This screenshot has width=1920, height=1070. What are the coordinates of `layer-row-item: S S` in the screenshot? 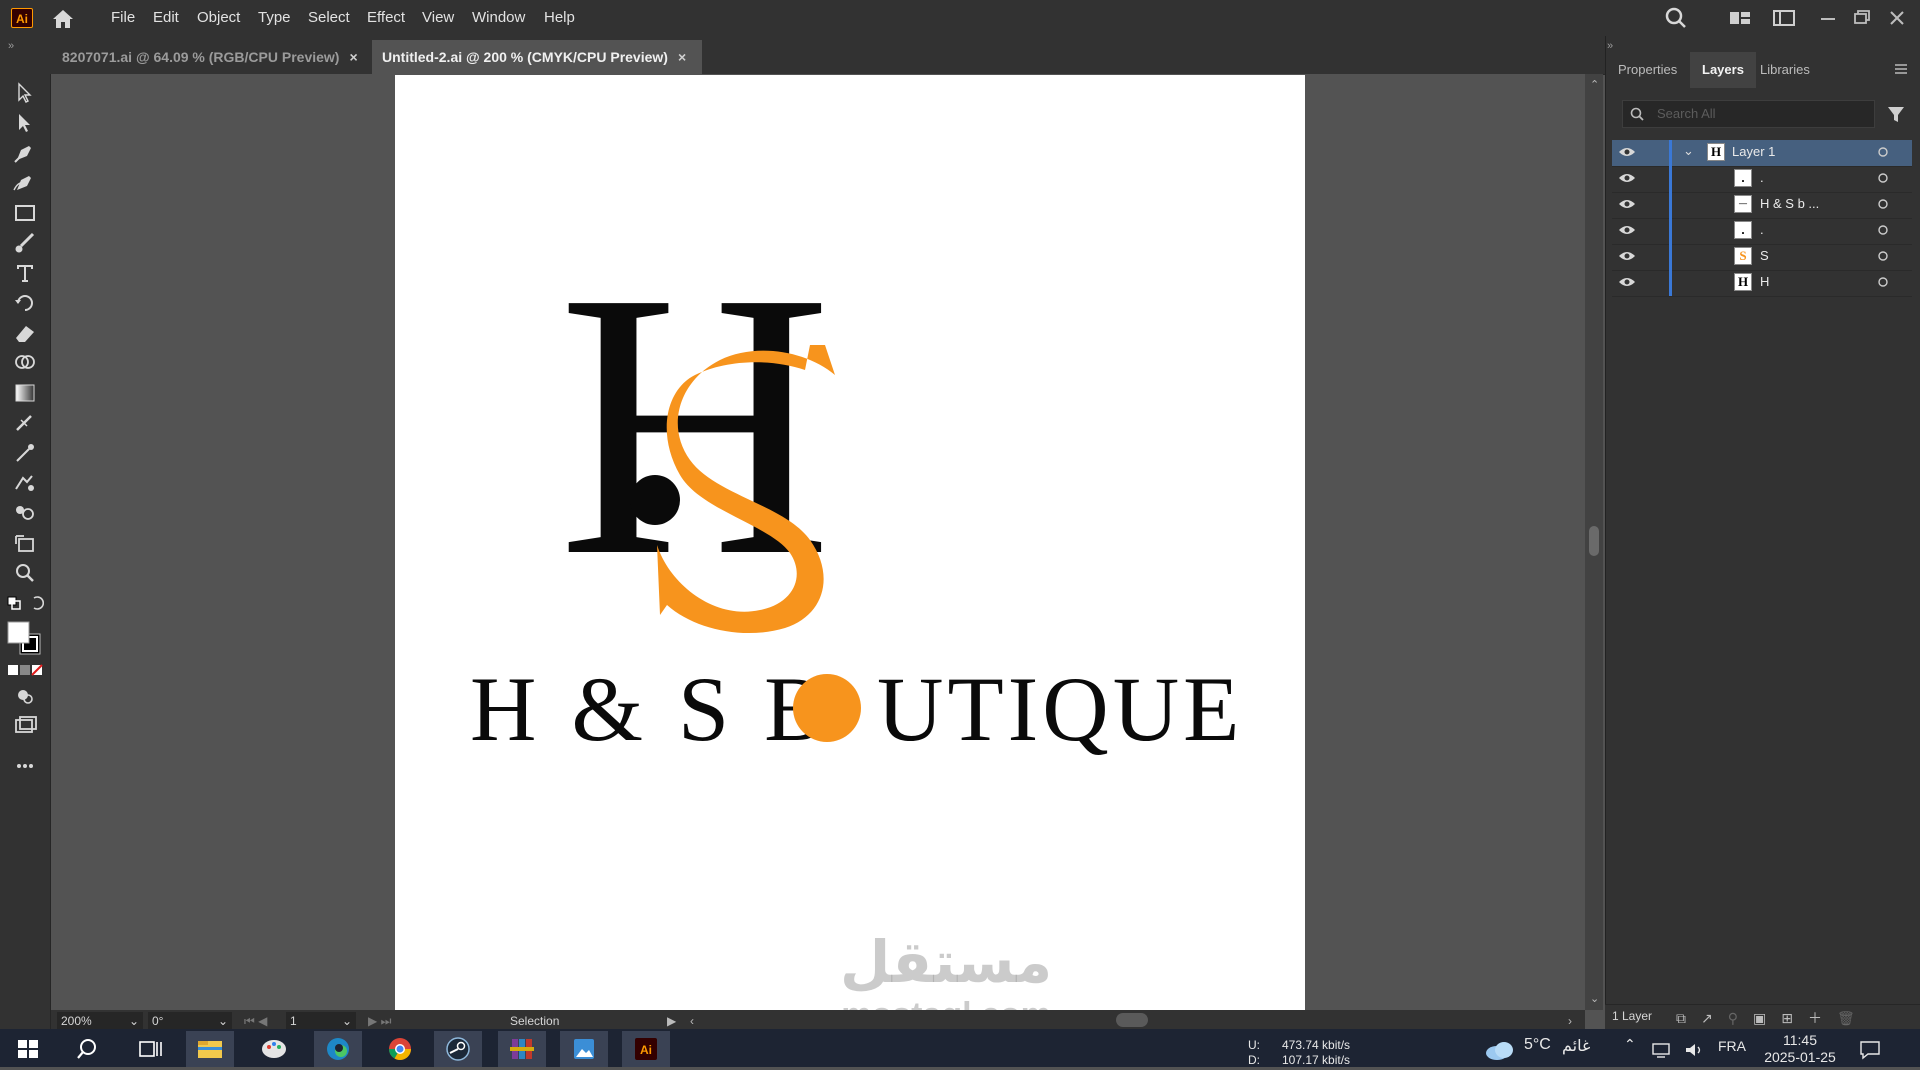 It's located at (1762, 257).